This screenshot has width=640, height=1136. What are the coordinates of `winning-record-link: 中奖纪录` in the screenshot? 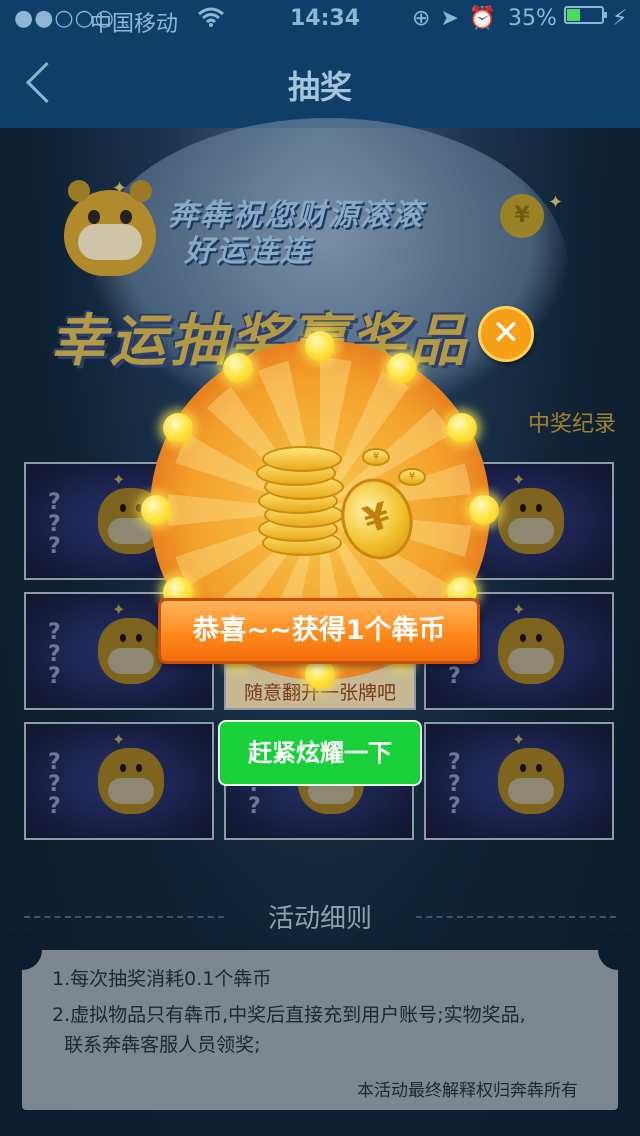 It's located at (572, 422).